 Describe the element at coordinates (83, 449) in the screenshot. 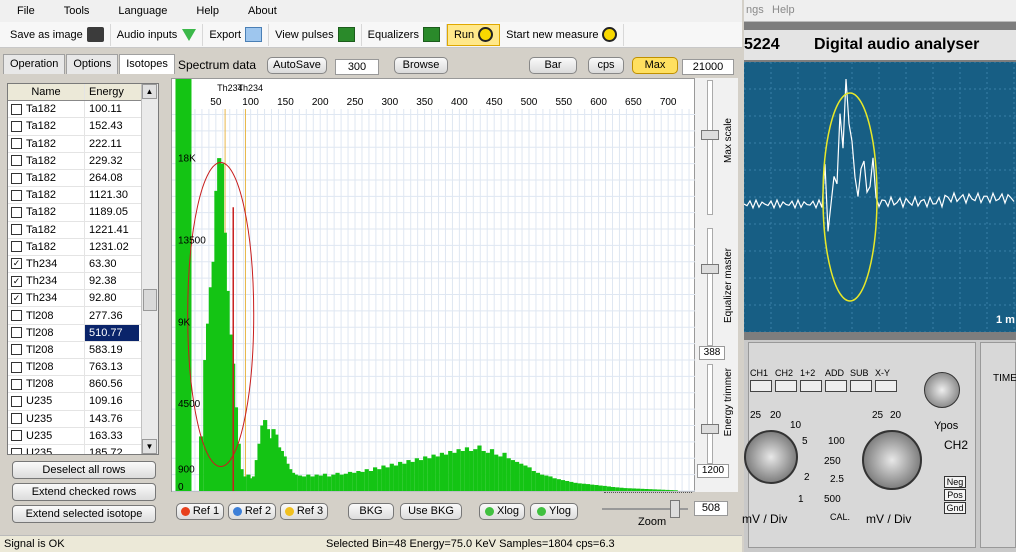

I see `table-row: U235 185.72` at that location.